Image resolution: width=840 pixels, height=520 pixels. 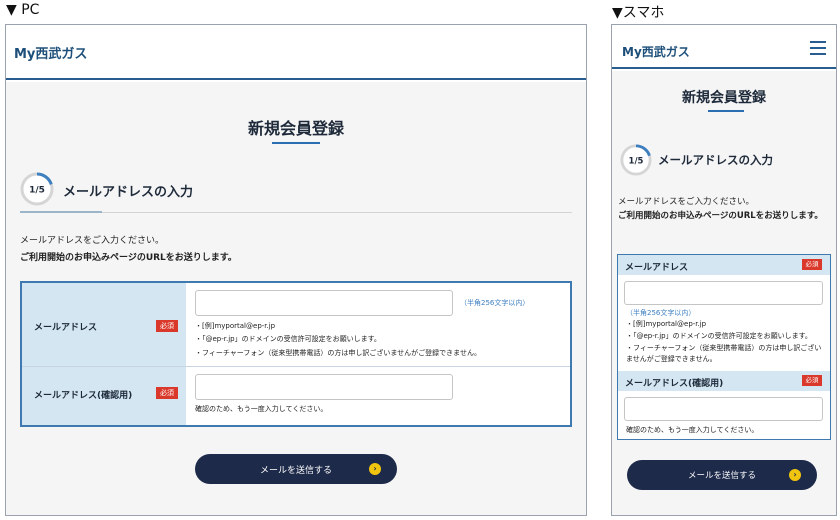 I want to click on email-label-bar: メールアドレス 必須, so click(x=724, y=265).